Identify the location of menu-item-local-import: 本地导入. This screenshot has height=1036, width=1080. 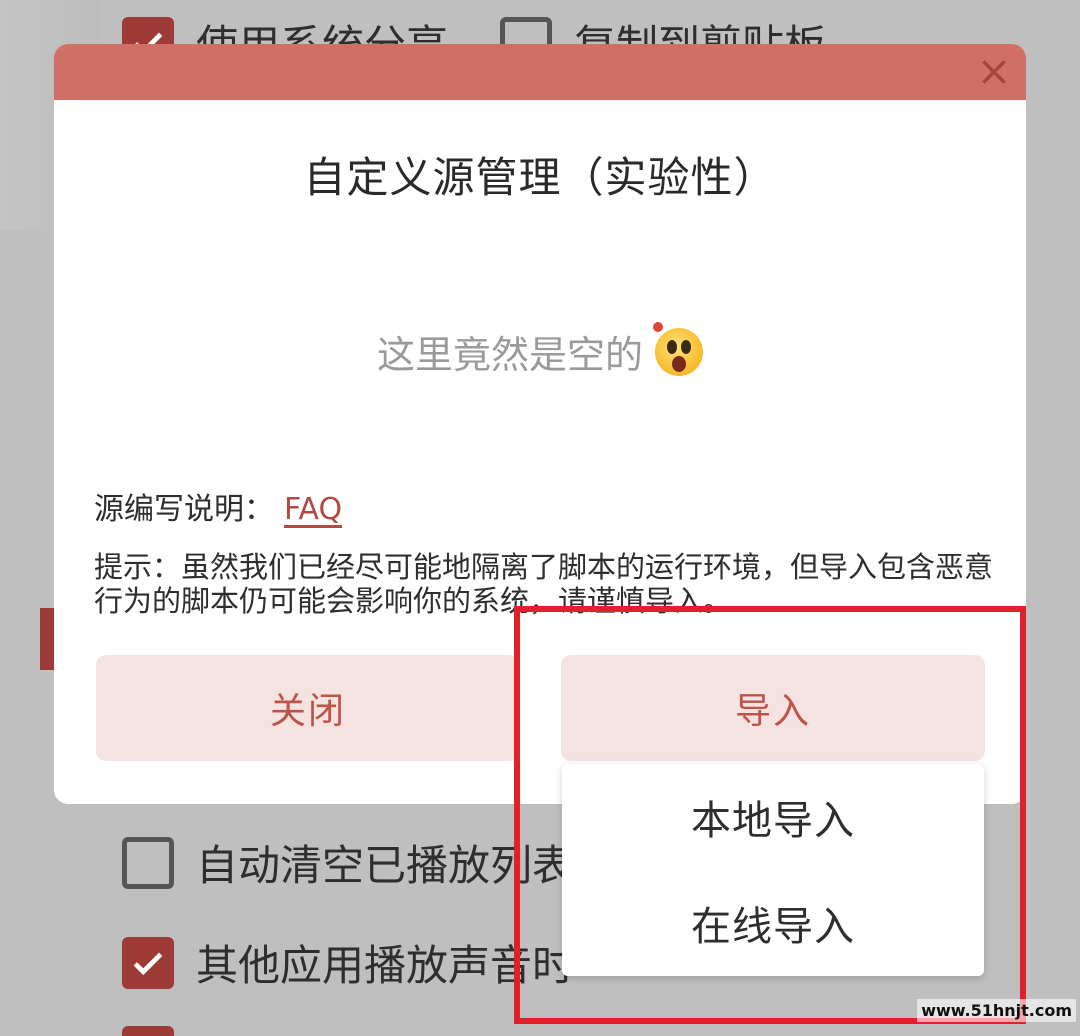
(773, 817).